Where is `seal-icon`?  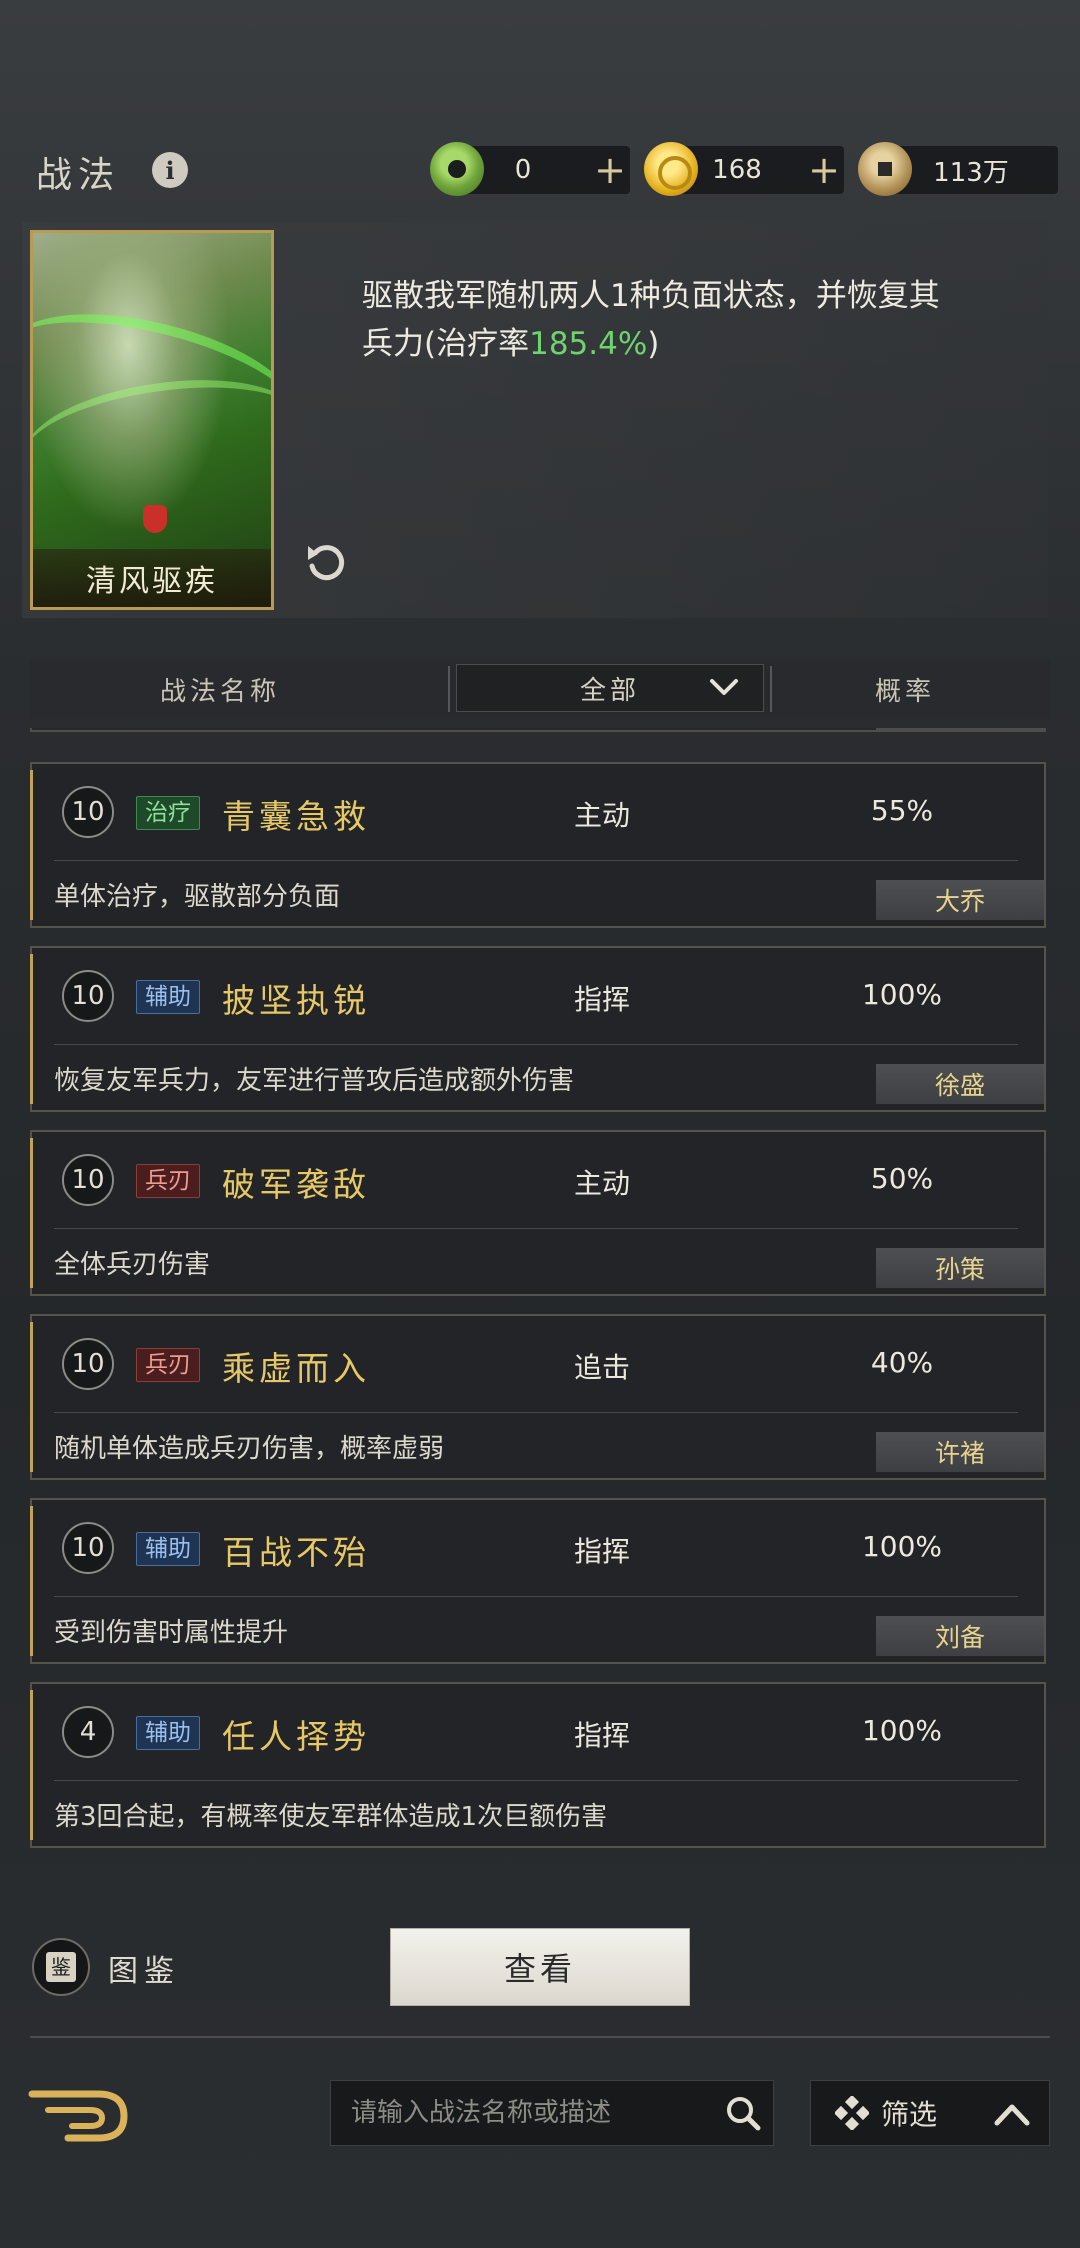
seal-icon is located at coordinates (155, 519).